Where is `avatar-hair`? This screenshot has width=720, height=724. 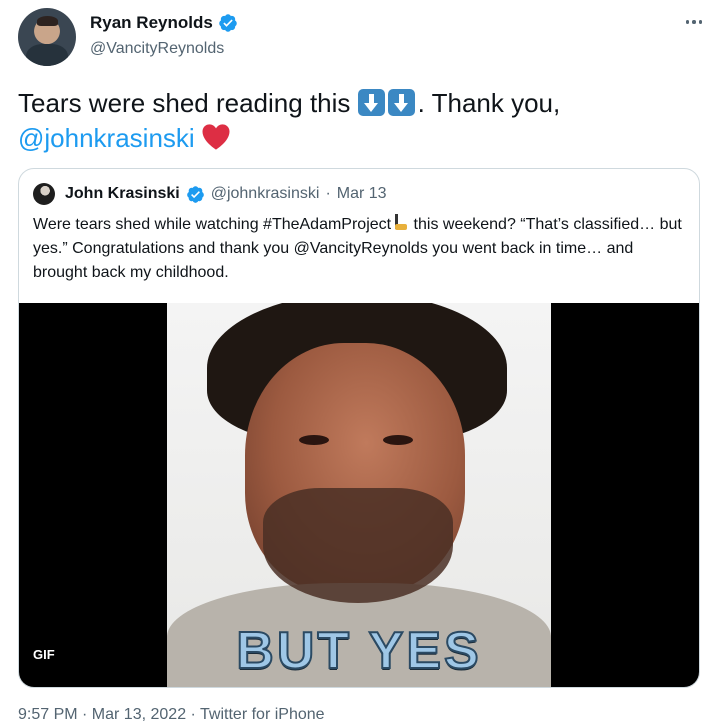
avatar-hair is located at coordinates (47, 21).